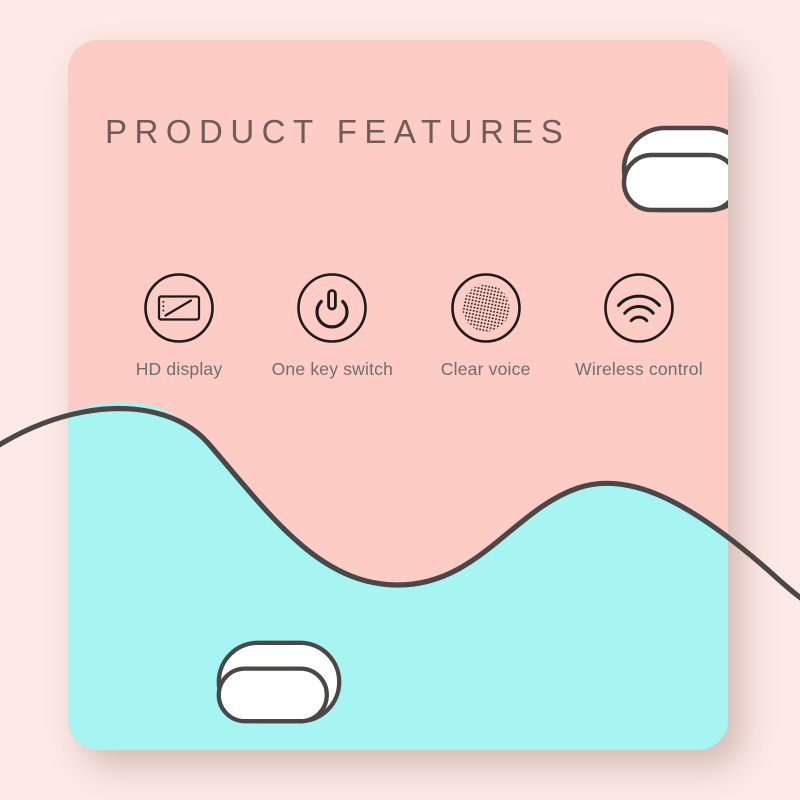 The height and width of the screenshot is (800, 800). I want to click on feature-item-one-key-switch: One key switch, so click(332, 326).